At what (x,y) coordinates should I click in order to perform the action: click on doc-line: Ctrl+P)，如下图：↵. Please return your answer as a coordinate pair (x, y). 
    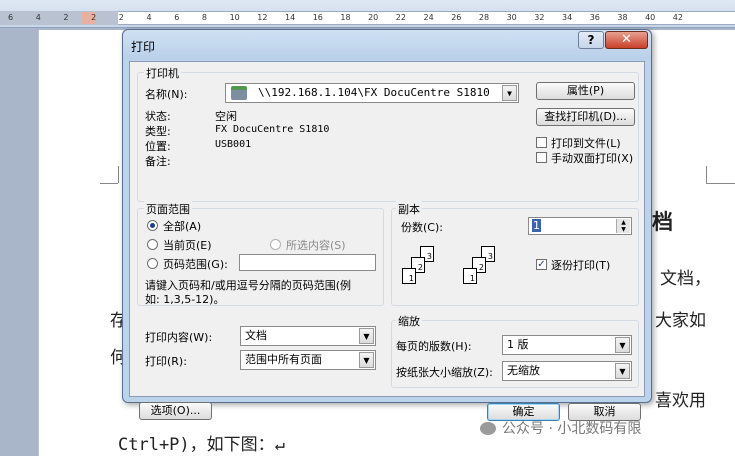
    Looking at the image, I should click on (201, 445).